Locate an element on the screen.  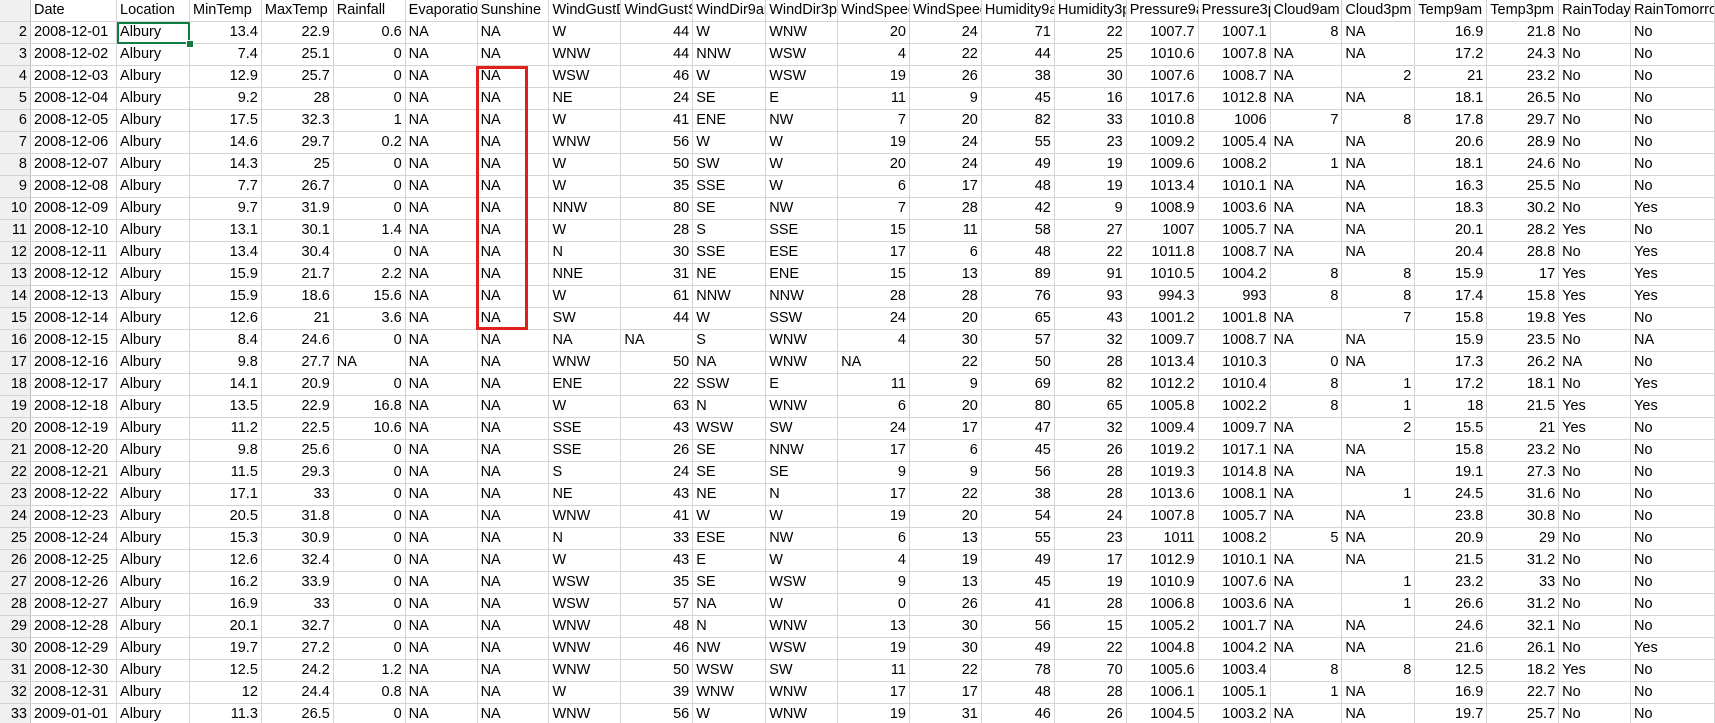
table-cell: SE is located at coordinates (802, 472).